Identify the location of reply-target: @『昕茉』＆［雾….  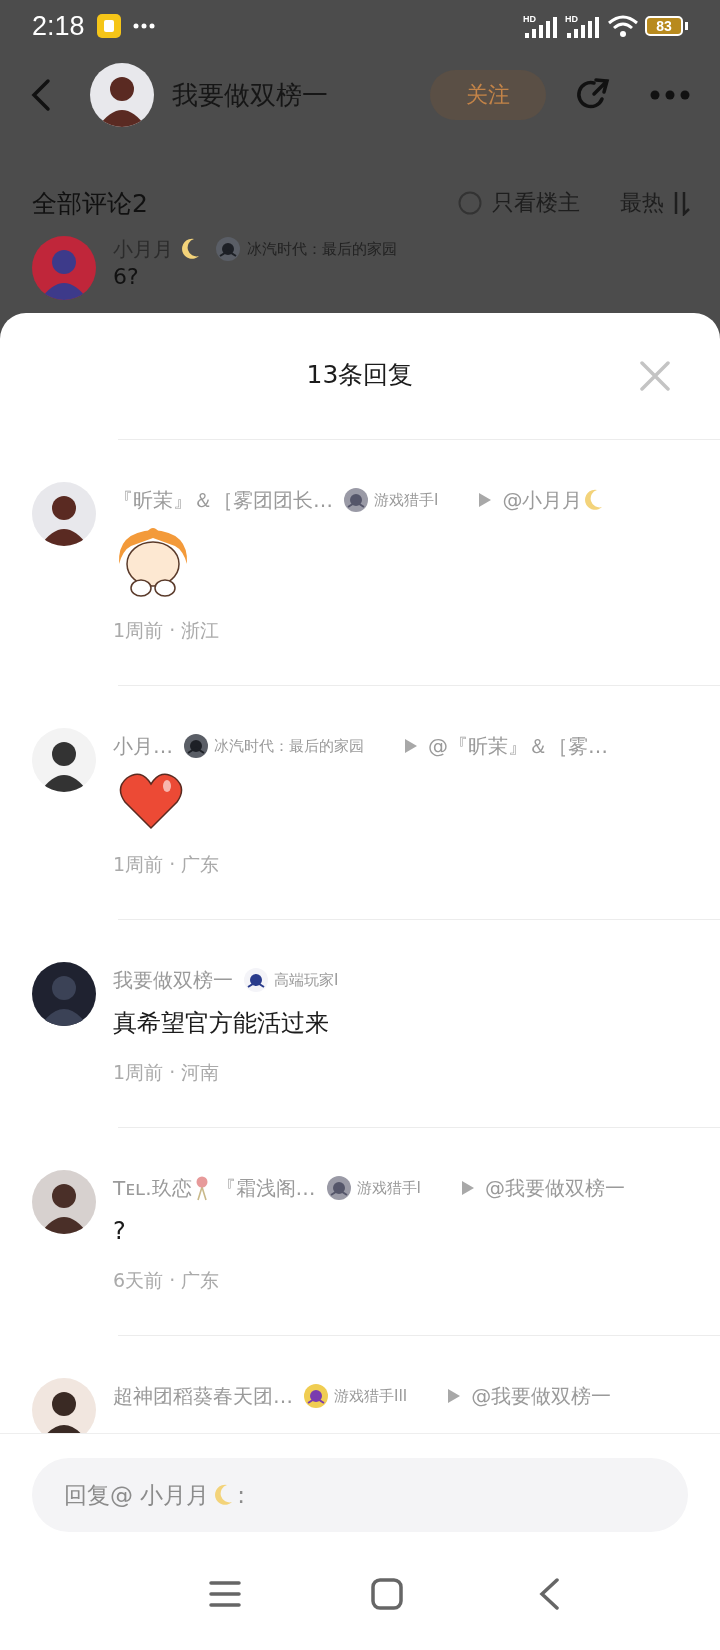
(518, 746).